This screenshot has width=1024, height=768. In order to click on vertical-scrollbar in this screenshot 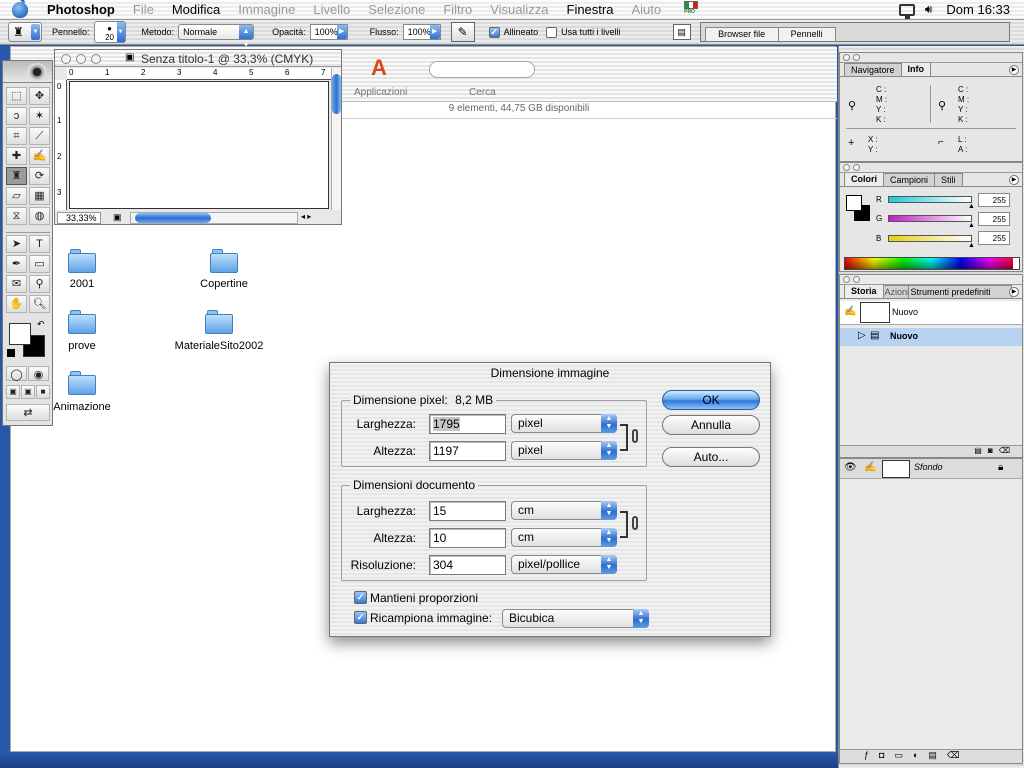, I will do `click(336, 139)`.